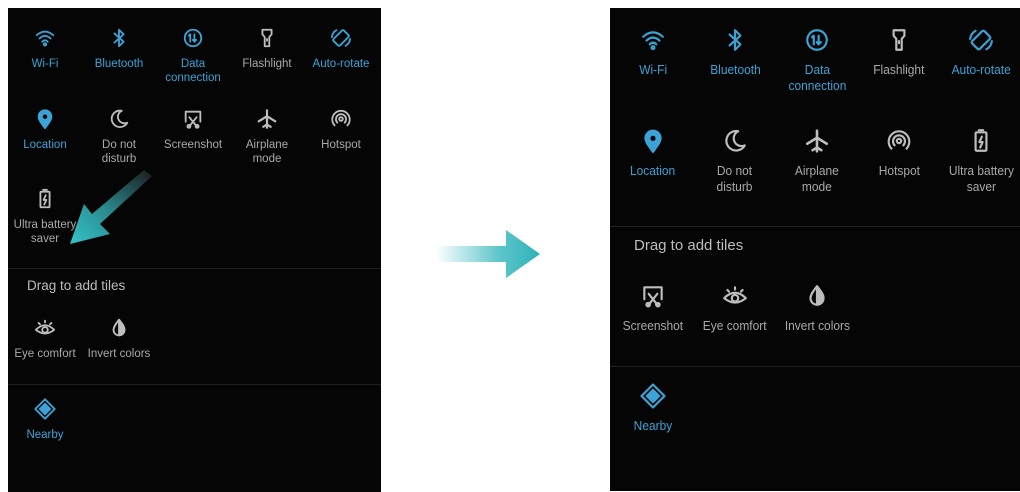 The width and height of the screenshot is (1020, 492). I want to click on drag-indicator-arrow-icon, so click(111, 207).